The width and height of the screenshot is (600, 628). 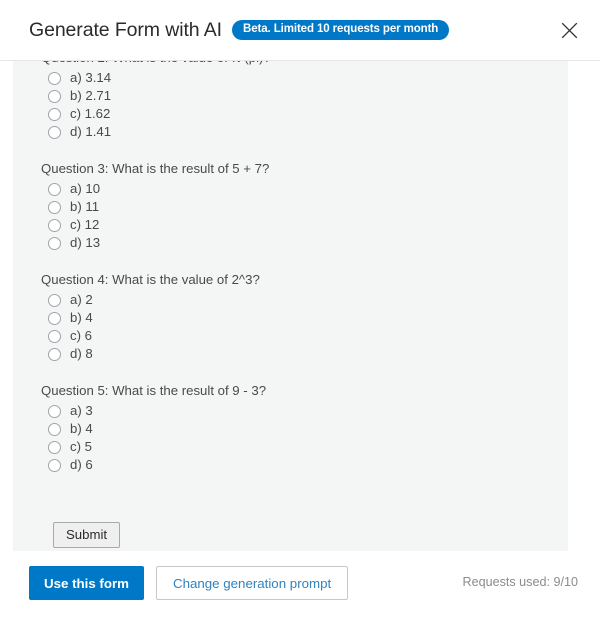 I want to click on option-row: a) 2, so click(x=304, y=300).